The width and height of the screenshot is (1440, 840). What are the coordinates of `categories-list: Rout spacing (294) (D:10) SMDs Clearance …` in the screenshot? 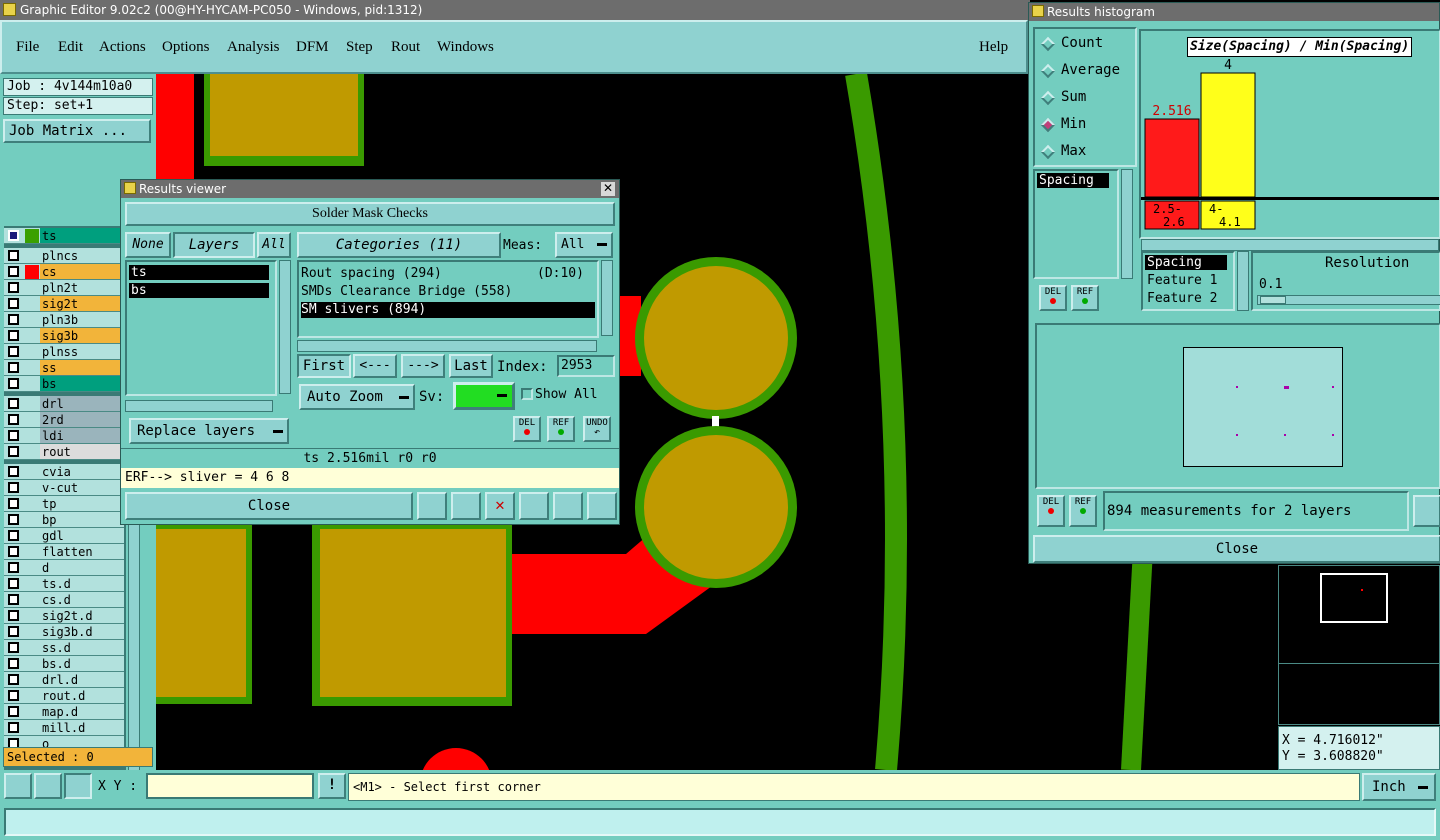 It's located at (448, 299).